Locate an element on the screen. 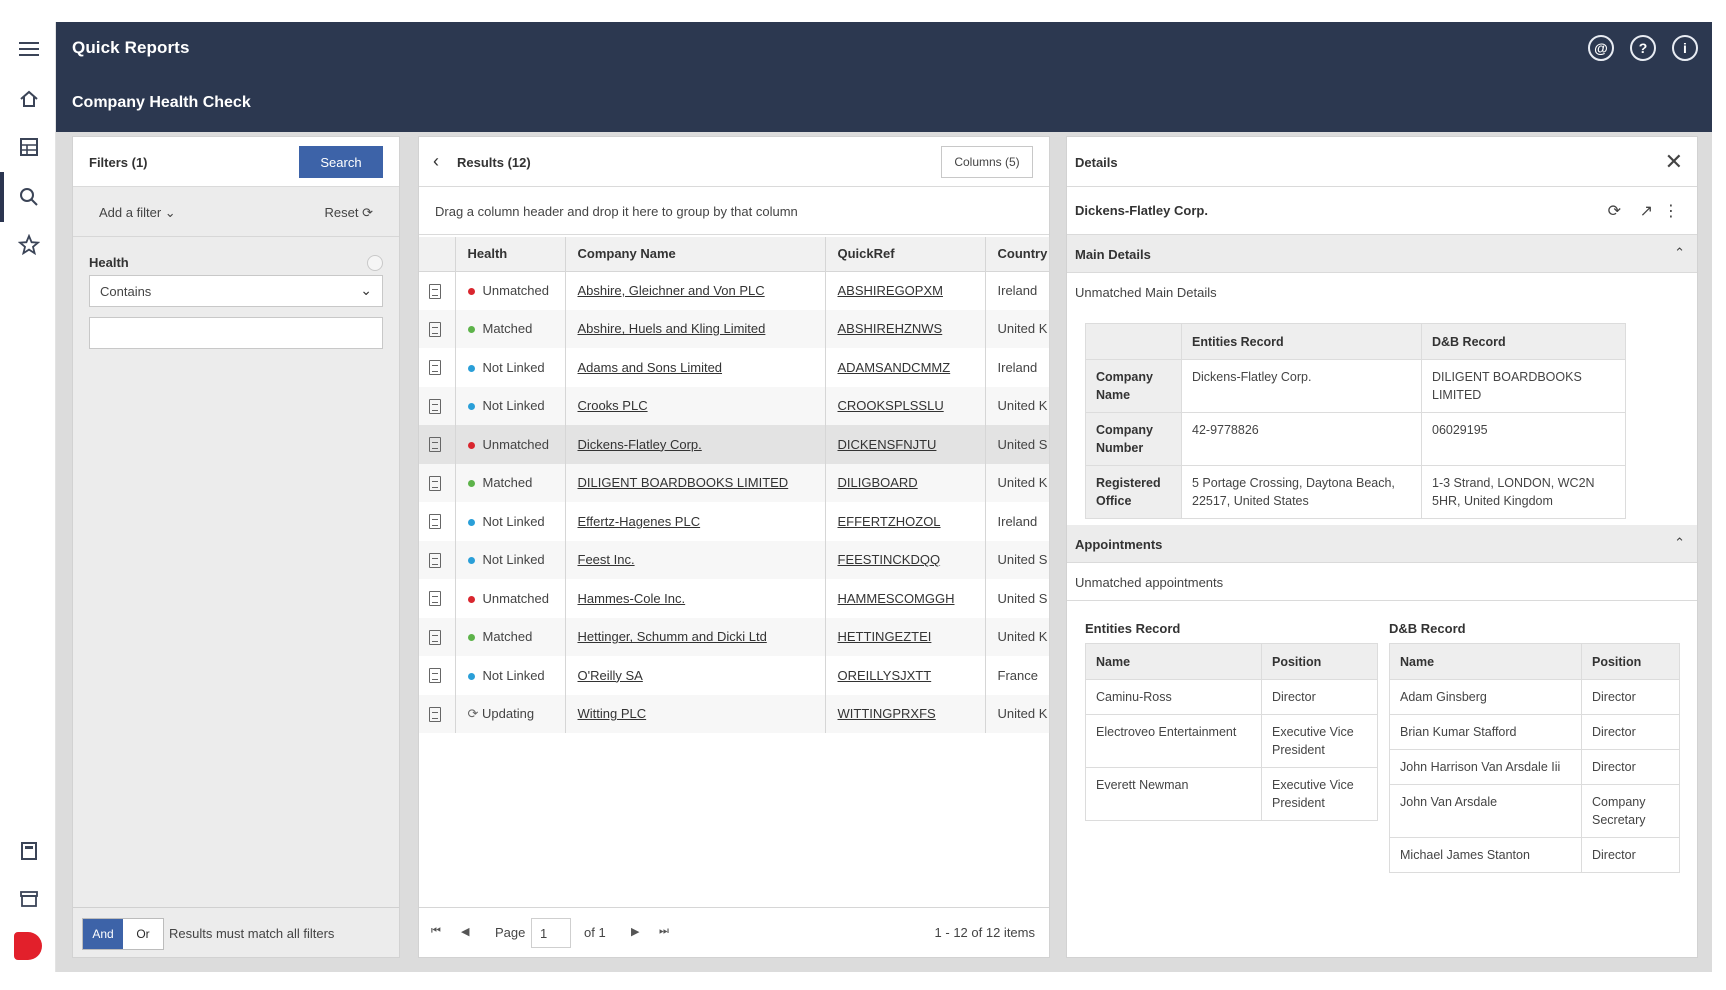 The width and height of the screenshot is (1726, 990). last-page-icon: ⏭ is located at coordinates (664, 931).